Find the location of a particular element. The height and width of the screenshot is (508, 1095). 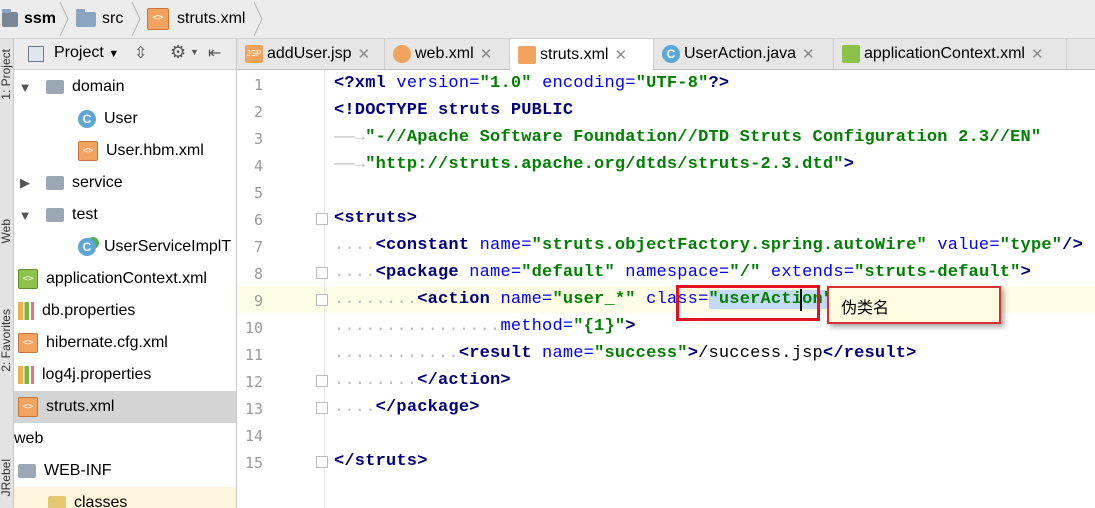

tree-item-label: applicationContext.xml is located at coordinates (126, 278).